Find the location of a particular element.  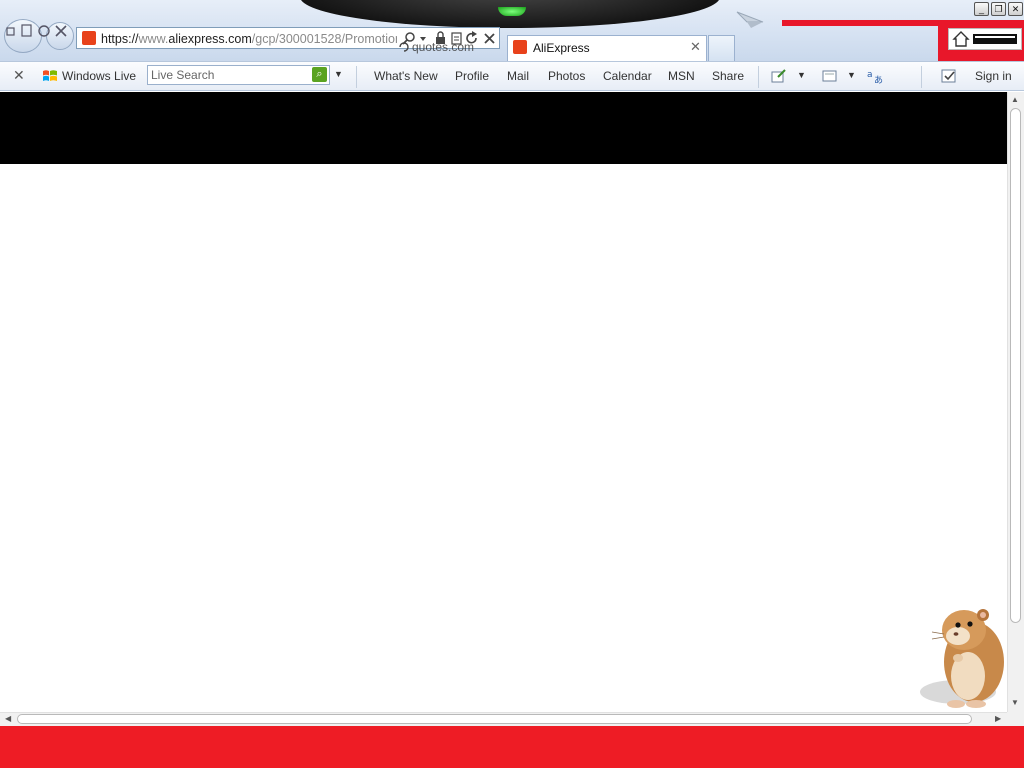

toolbar-link-msn: MSN is located at coordinates (681, 76).